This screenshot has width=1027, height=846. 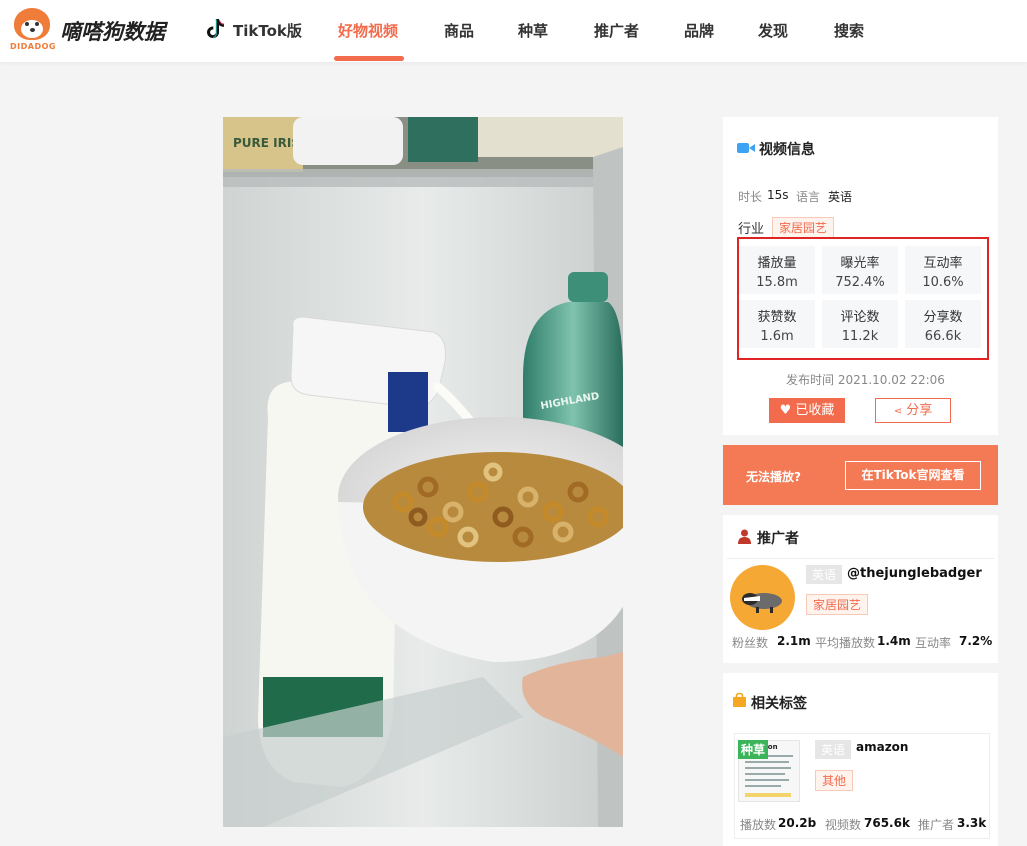 What do you see at coordinates (919, 410) in the screenshot?
I see `share-button-label: 分享` at bounding box center [919, 410].